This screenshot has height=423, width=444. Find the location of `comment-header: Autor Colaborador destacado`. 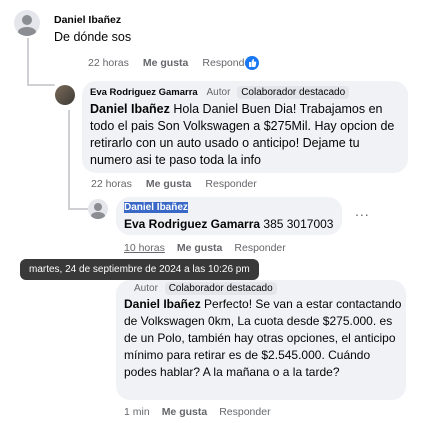

comment-header: Autor Colaborador destacado is located at coordinates (205, 288).